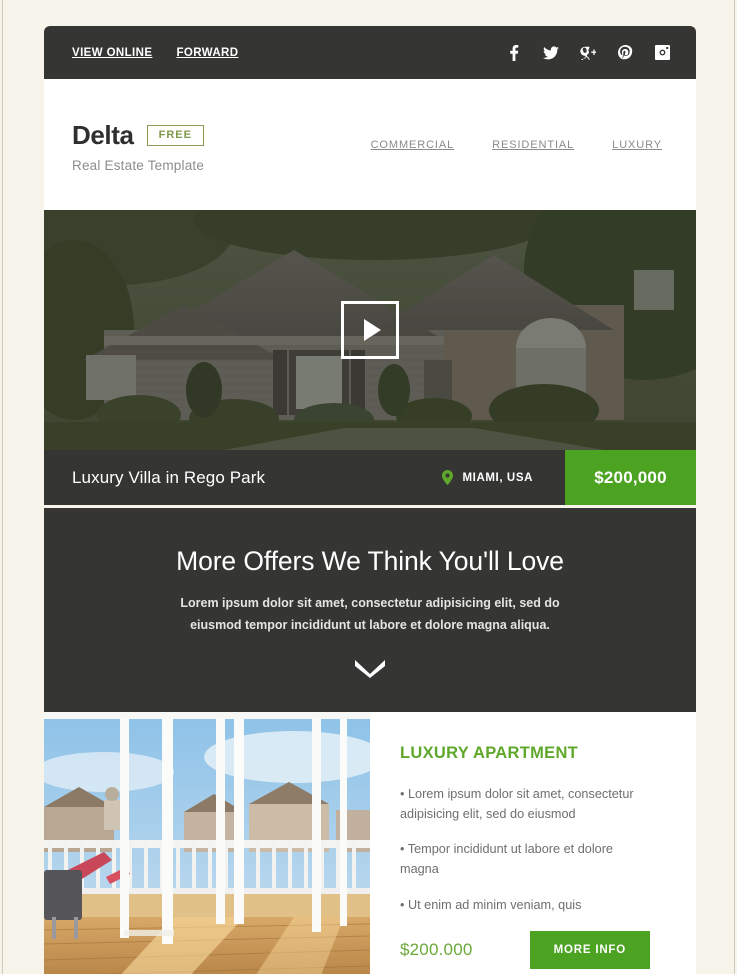 The image size is (737, 974). Describe the element at coordinates (207, 53) in the screenshot. I see `forward-link: FORWARD` at that location.